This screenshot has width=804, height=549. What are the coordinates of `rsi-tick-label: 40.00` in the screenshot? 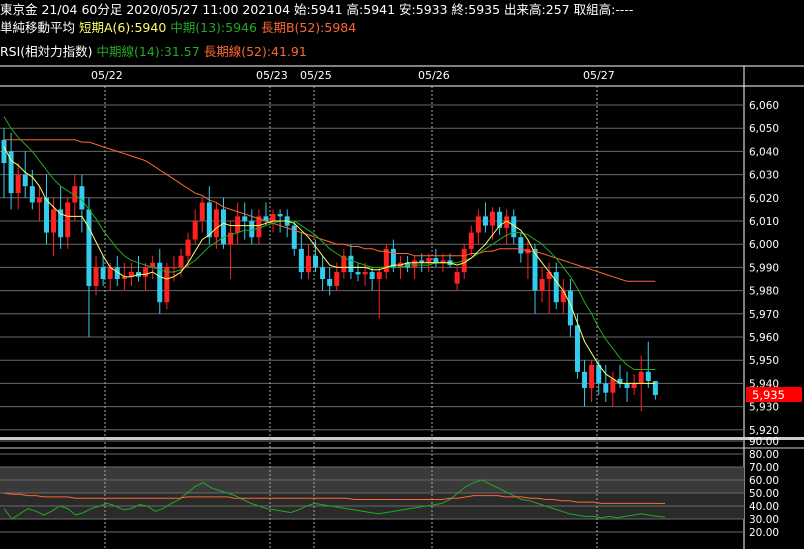 It's located at (764, 507).